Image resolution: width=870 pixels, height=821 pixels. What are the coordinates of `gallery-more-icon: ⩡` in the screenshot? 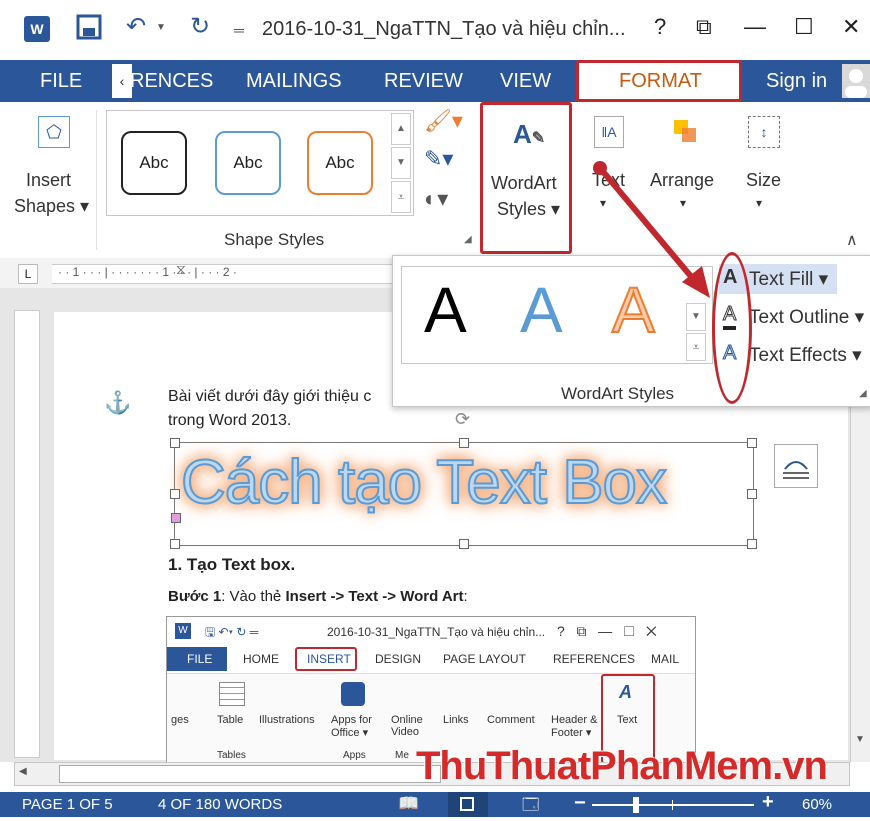 It's located at (401, 197).